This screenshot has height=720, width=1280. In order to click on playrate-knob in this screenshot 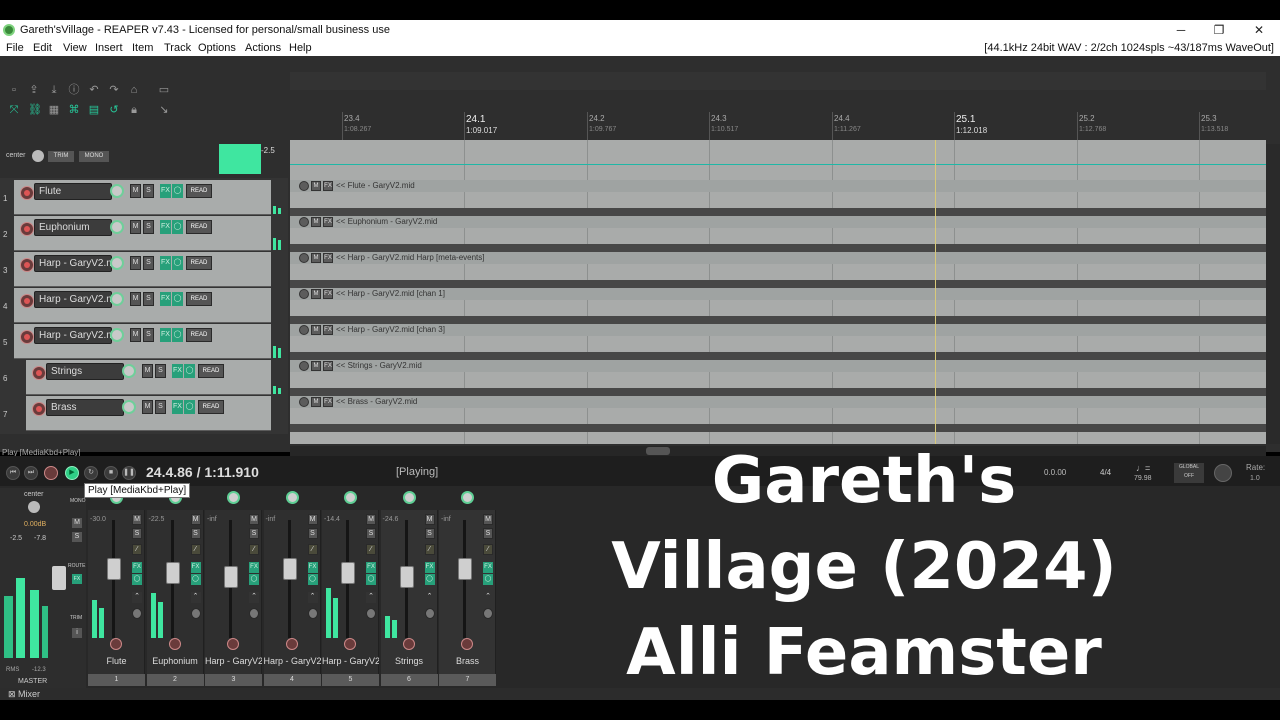, I will do `click(1223, 473)`.